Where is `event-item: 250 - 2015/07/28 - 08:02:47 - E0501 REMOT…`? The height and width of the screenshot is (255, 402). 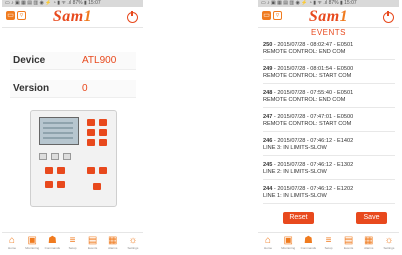
event-item: 250 - 2015/07/28 - 08:02:47 - E0501 REMOT… is located at coordinates (329, 49).